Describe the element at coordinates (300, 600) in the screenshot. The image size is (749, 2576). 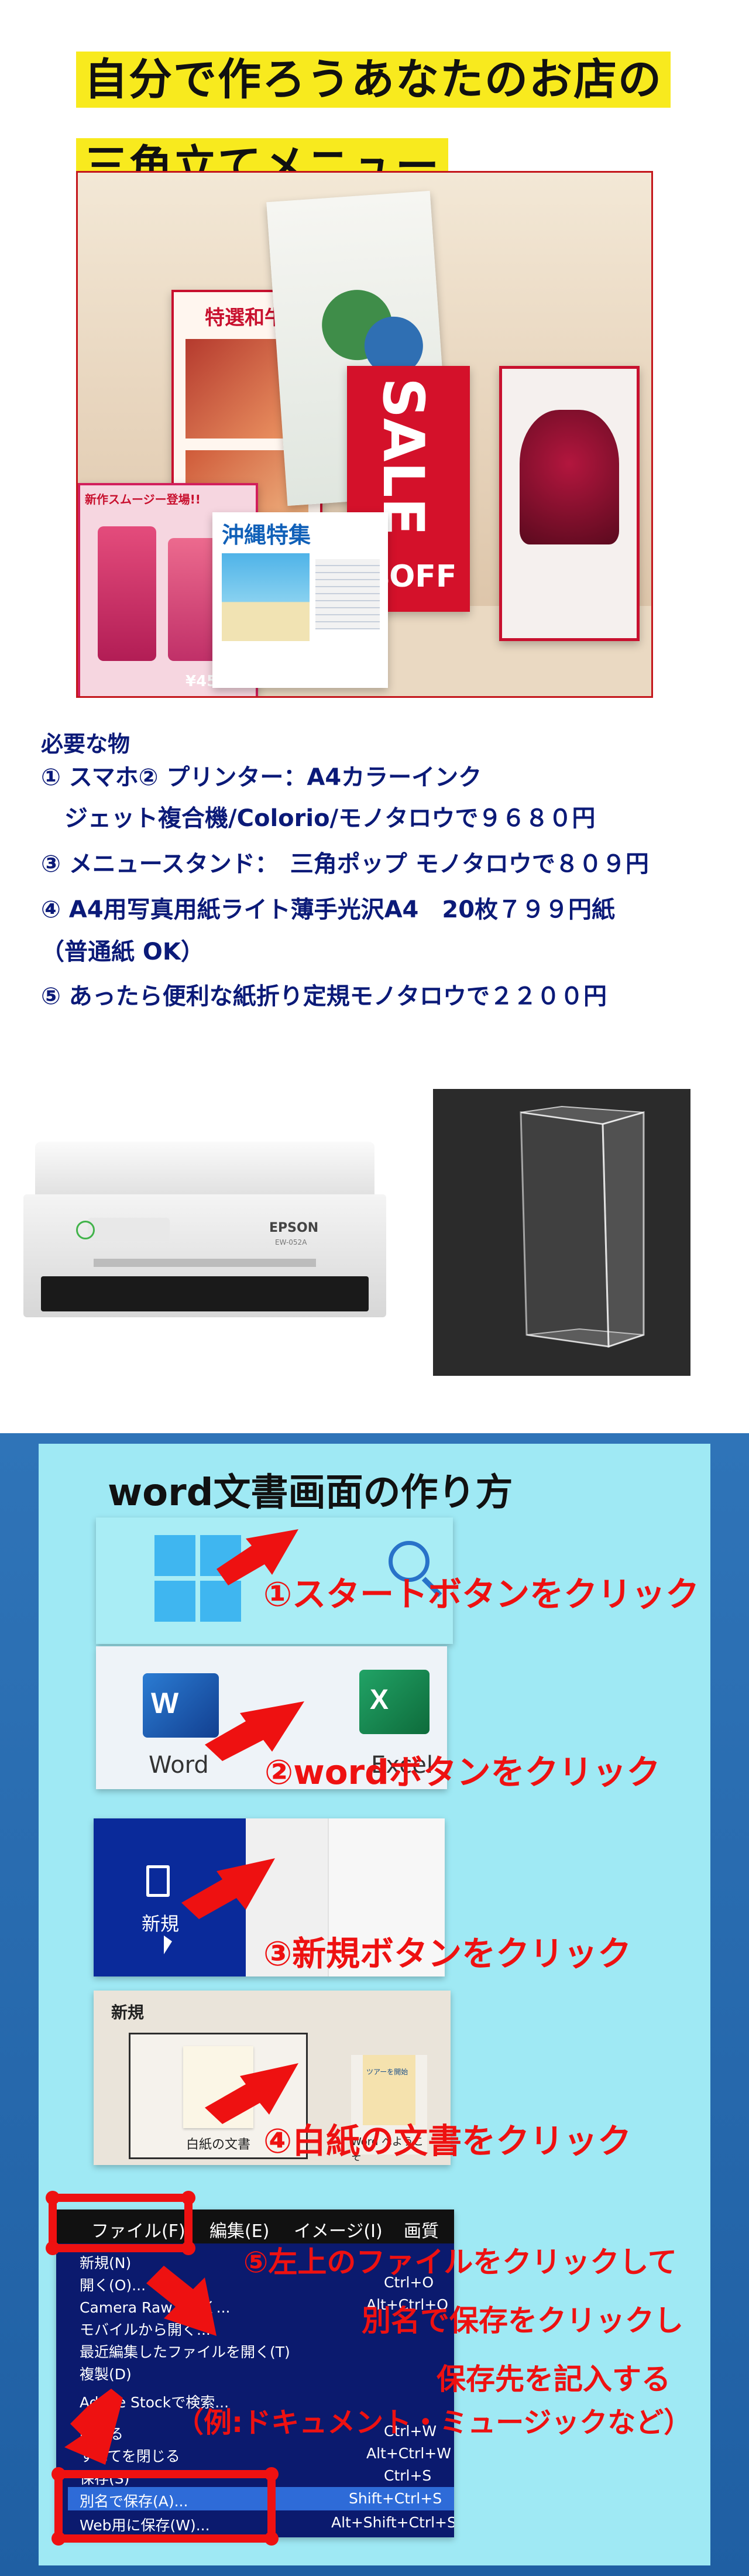
I see `menu-card-okinawa: 沖縄特集` at that location.